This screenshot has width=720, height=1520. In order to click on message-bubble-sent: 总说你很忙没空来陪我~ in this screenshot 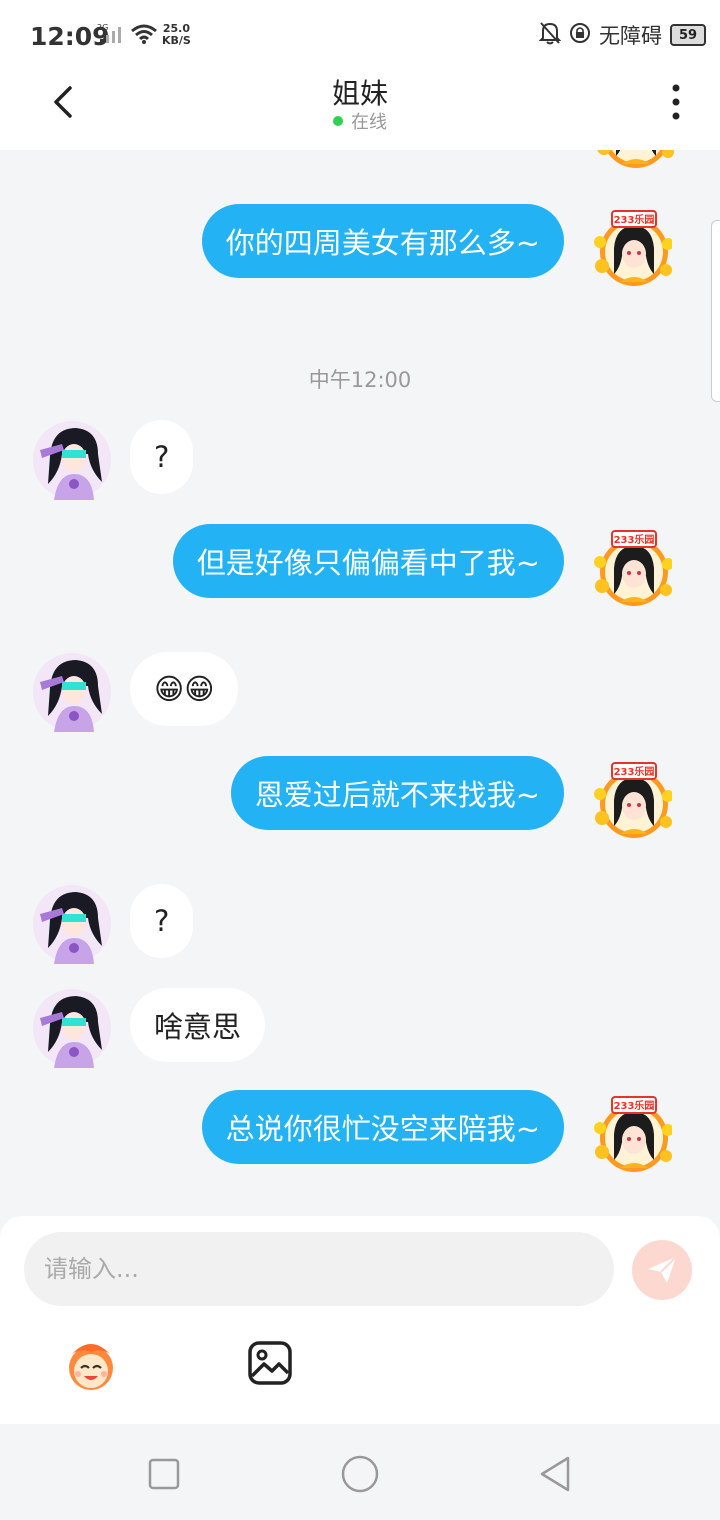, I will do `click(382, 1127)`.